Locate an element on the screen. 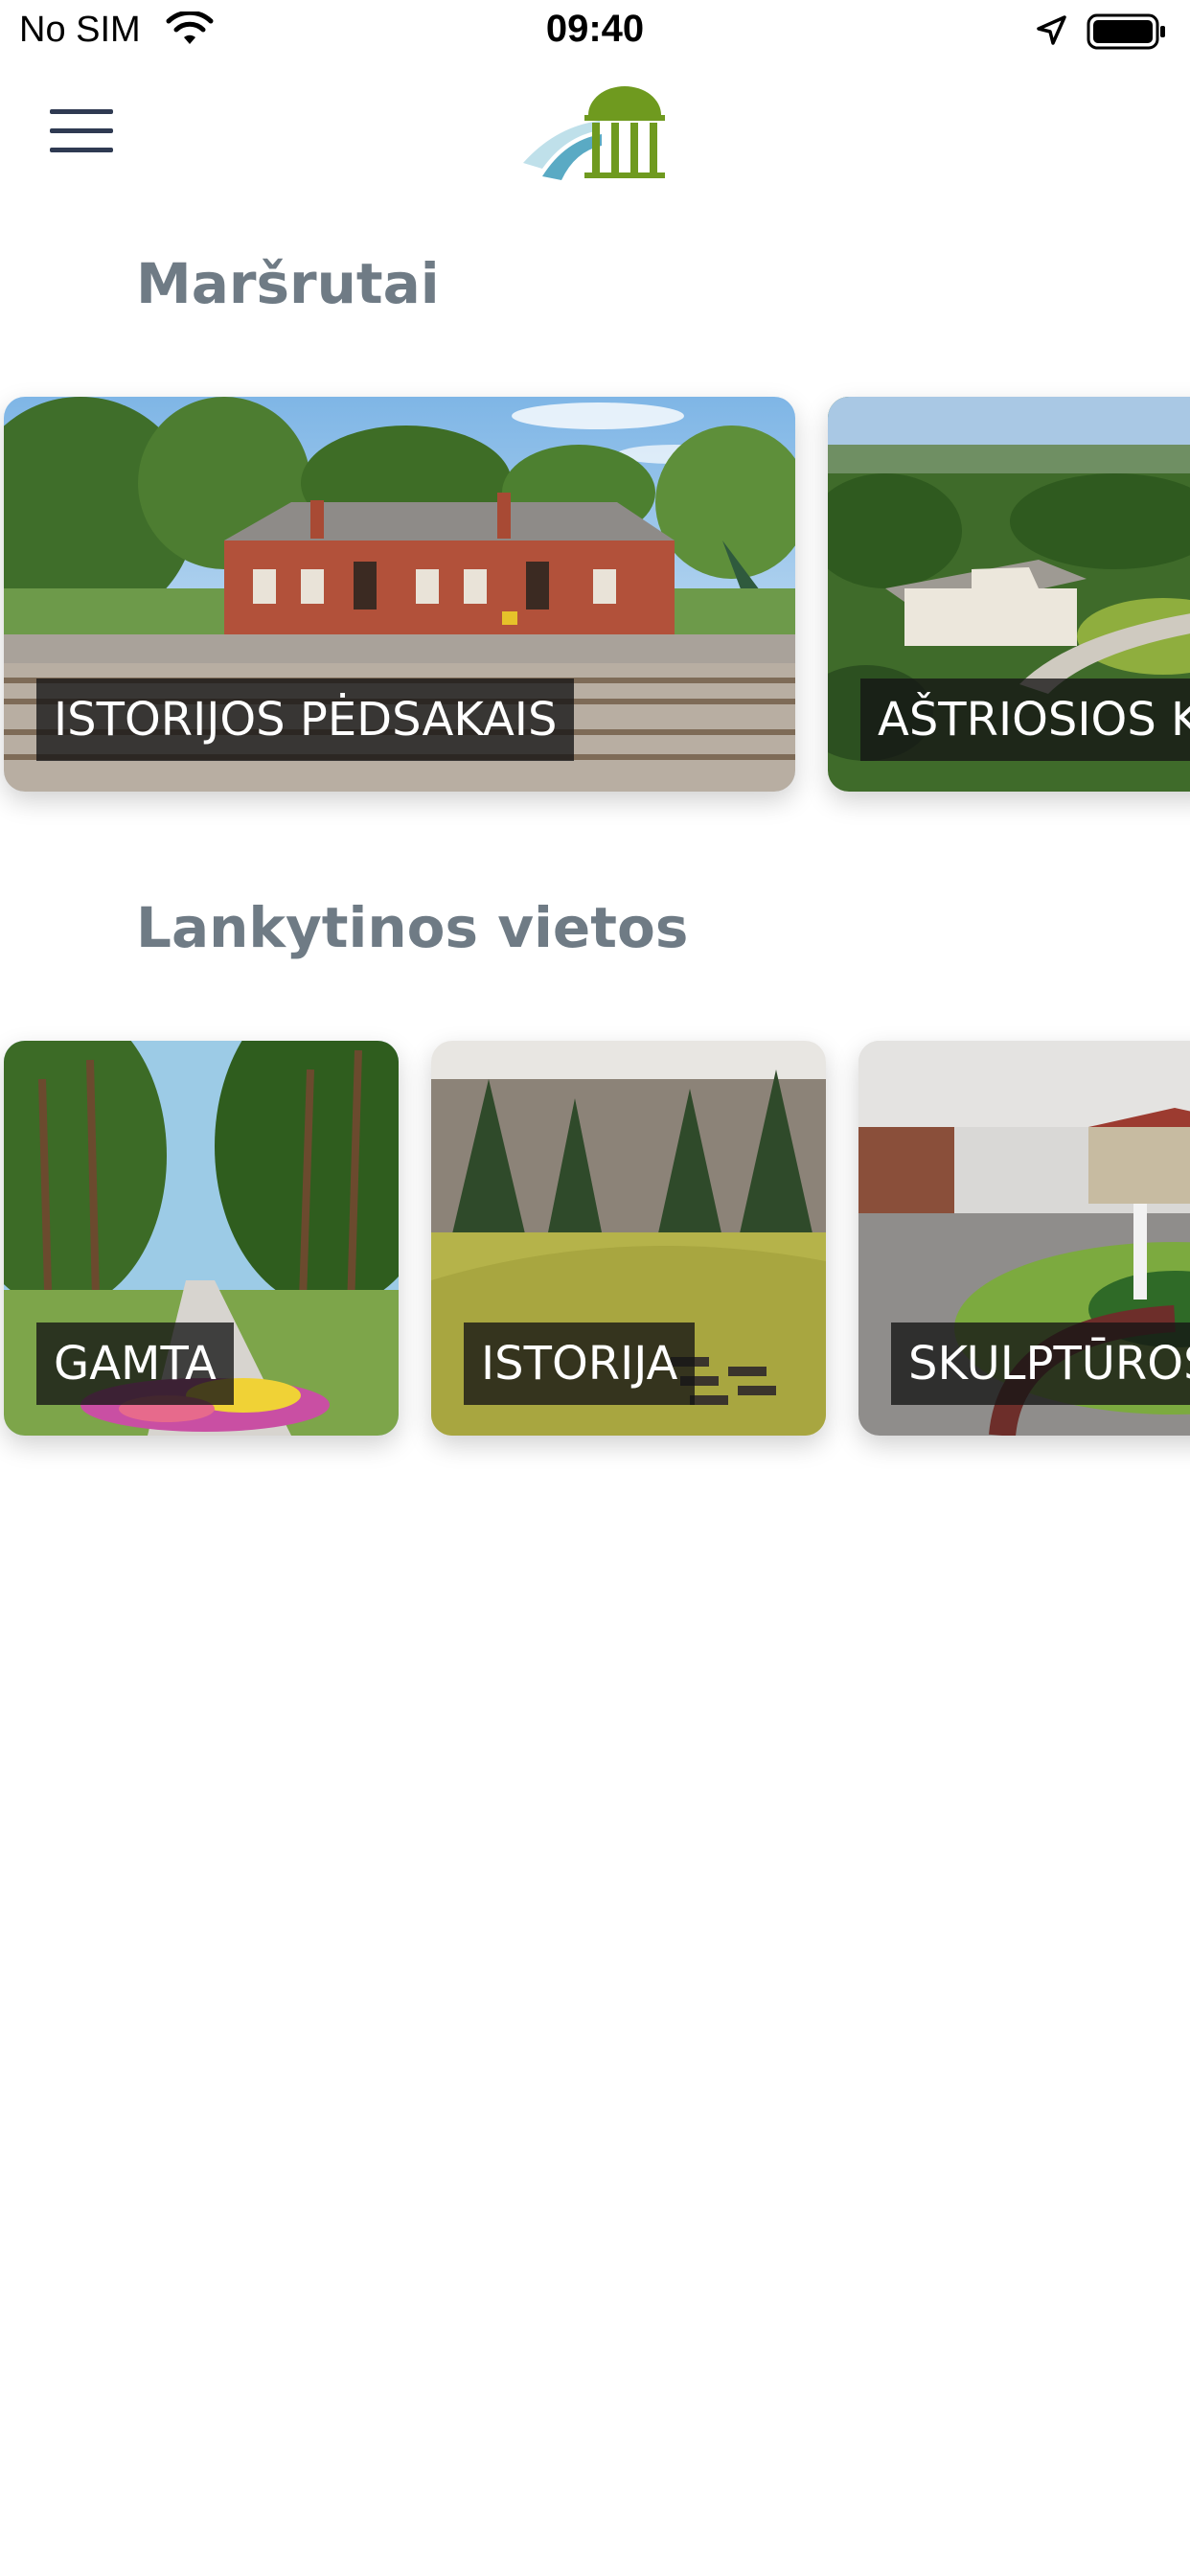 This screenshot has width=1190, height=2576. routes-section-title: Maršrutai is located at coordinates (288, 283).